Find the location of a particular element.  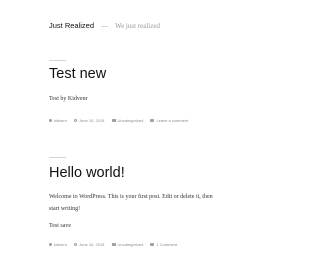

post-paragraph: Test save is located at coordinates (60, 226).